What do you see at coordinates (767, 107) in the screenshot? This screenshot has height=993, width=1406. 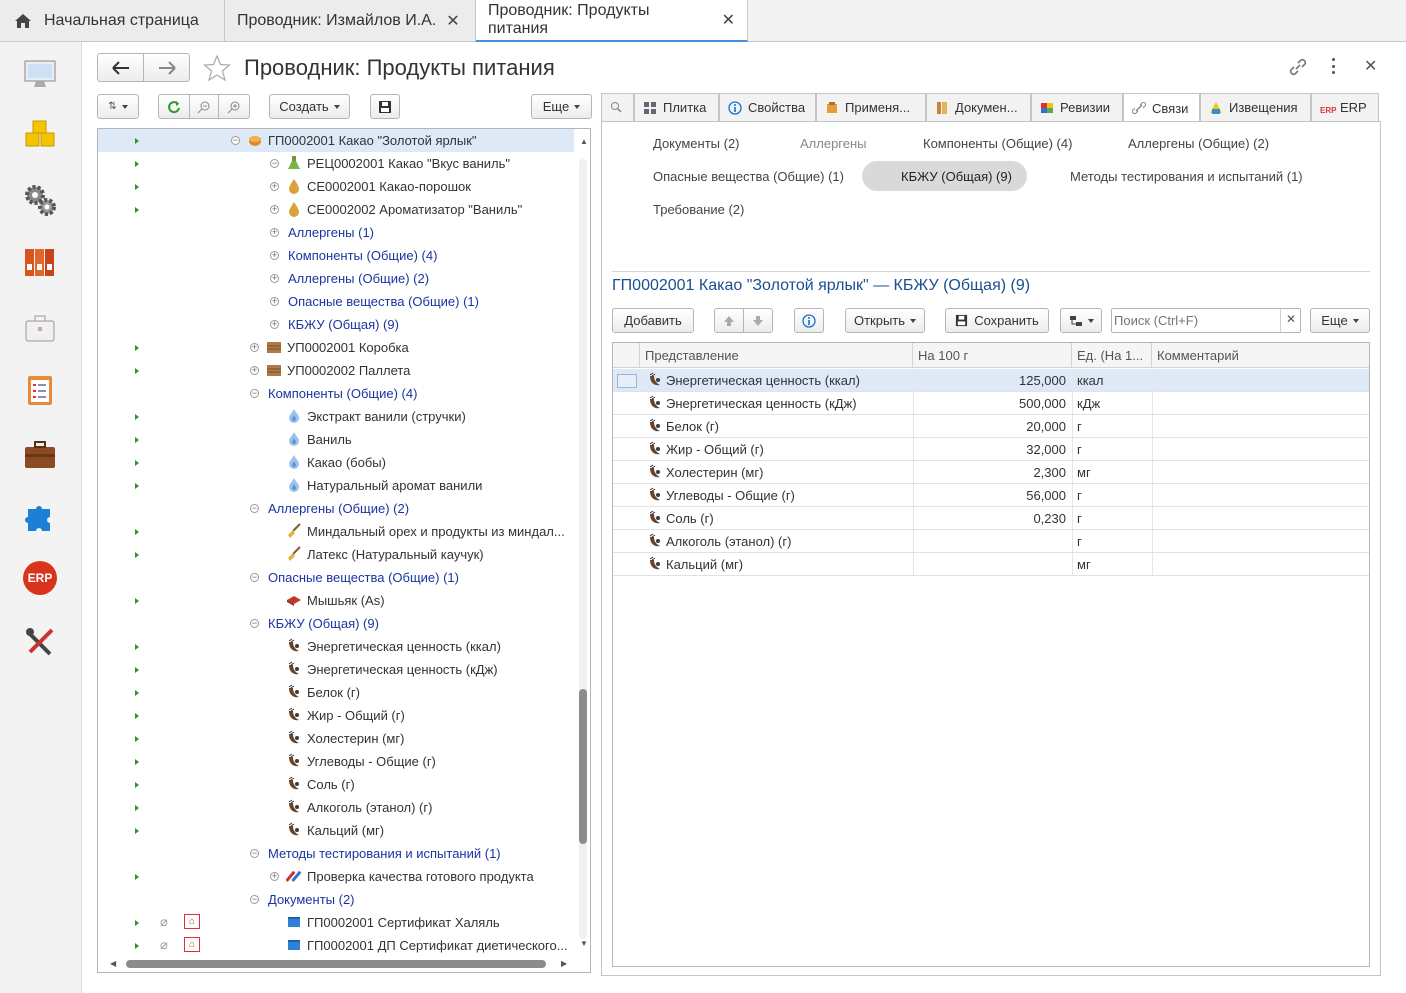 I see `right-tab-info: Свойства` at bounding box center [767, 107].